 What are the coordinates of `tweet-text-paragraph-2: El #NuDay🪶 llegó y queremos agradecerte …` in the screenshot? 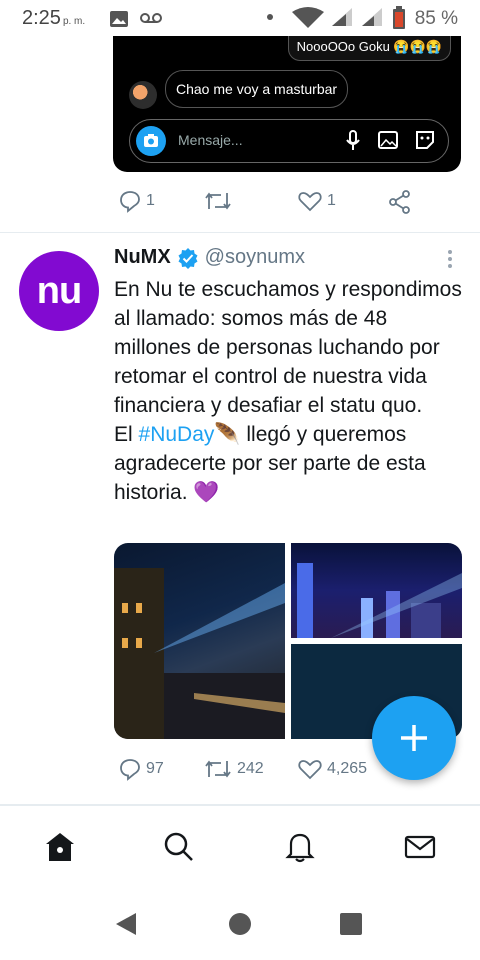 It's located at (270, 463).